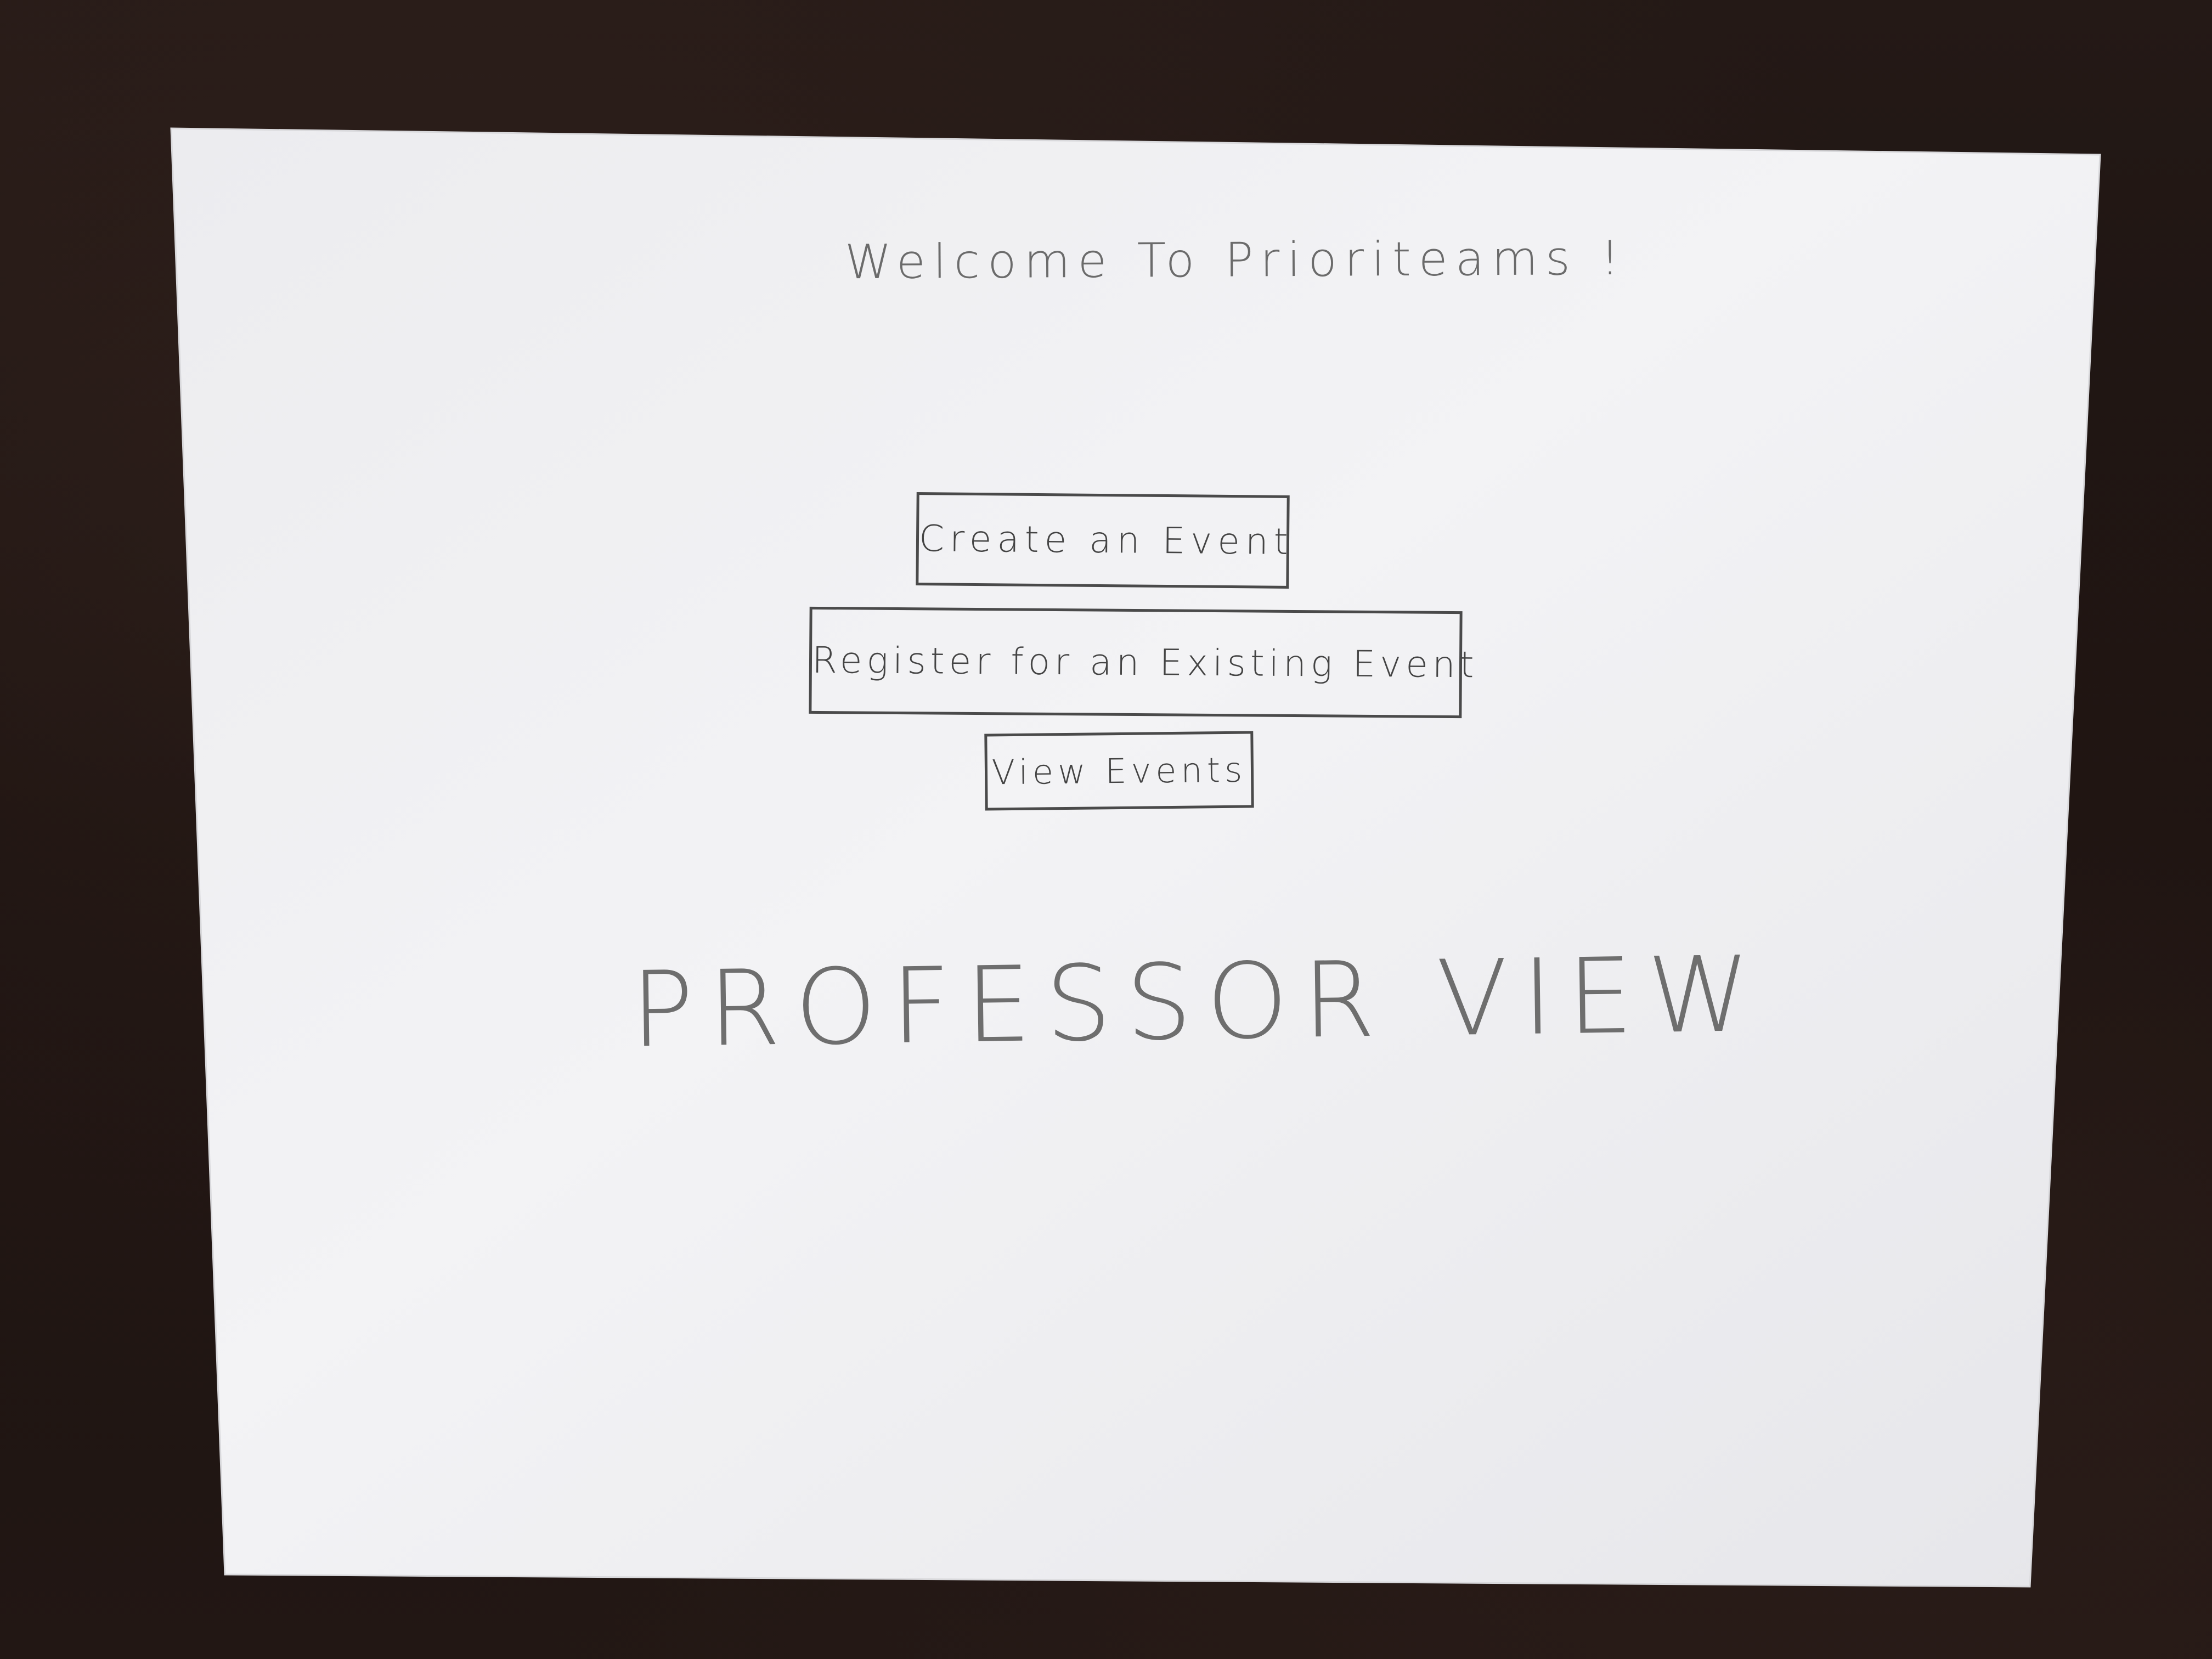 The height and width of the screenshot is (1659, 2212). I want to click on register-event-button: Register for an Existing Event, so click(1144, 663).